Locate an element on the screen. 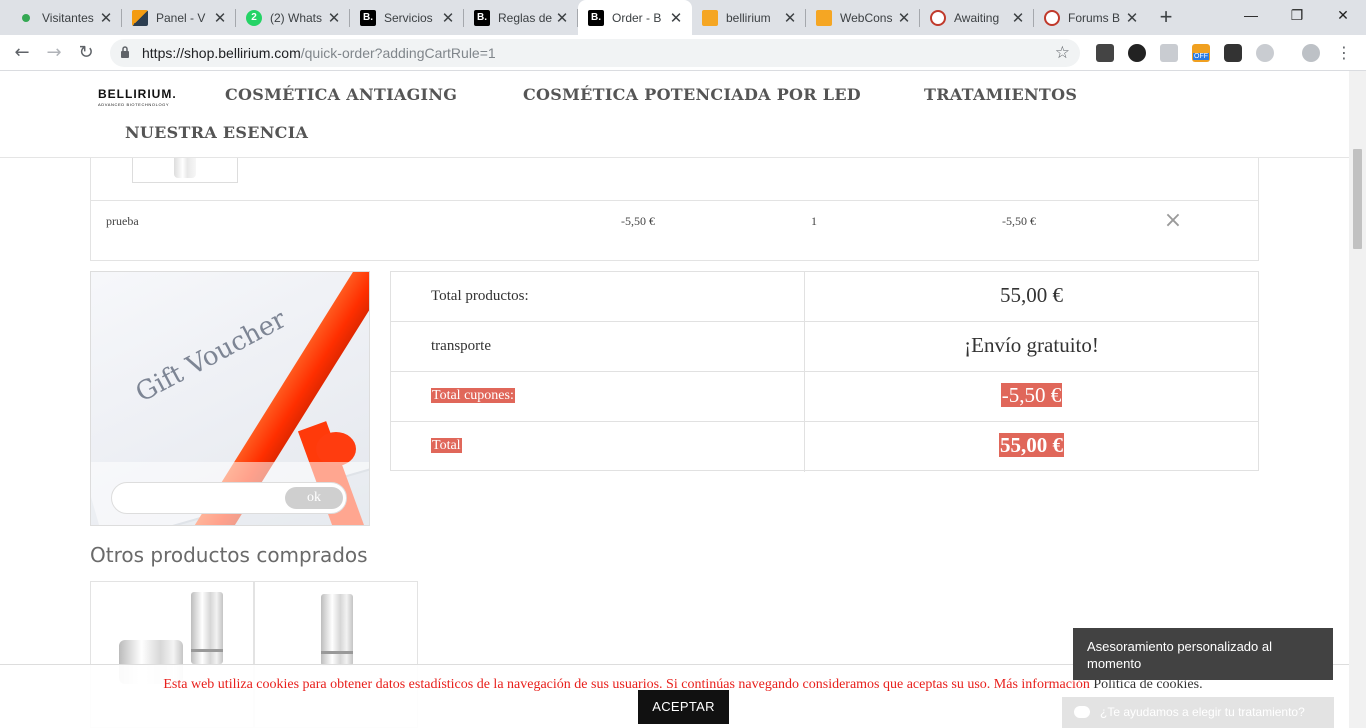  tab-awaiting: Awaiting ✕ is located at coordinates (977, 17).